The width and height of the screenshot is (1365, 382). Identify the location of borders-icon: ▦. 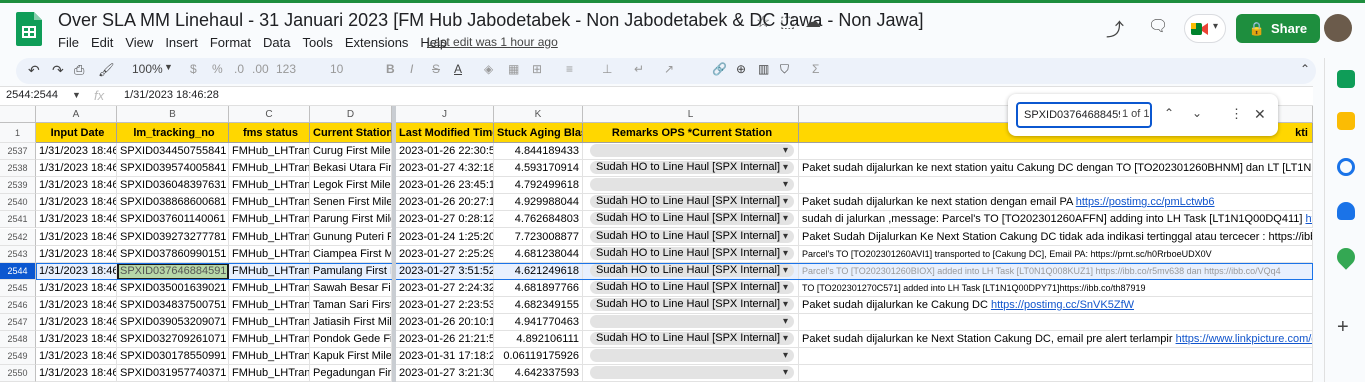
(513, 69).